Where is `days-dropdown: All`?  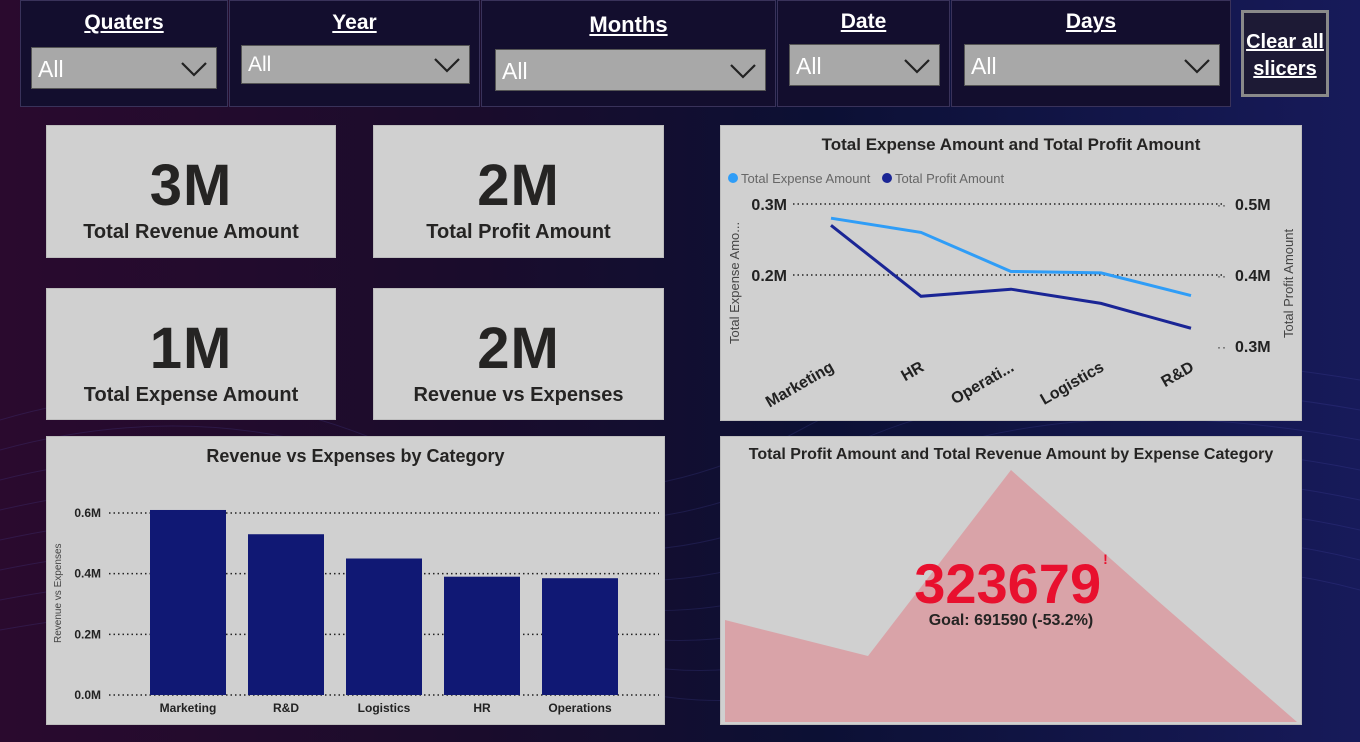
days-dropdown: All is located at coordinates (1092, 65).